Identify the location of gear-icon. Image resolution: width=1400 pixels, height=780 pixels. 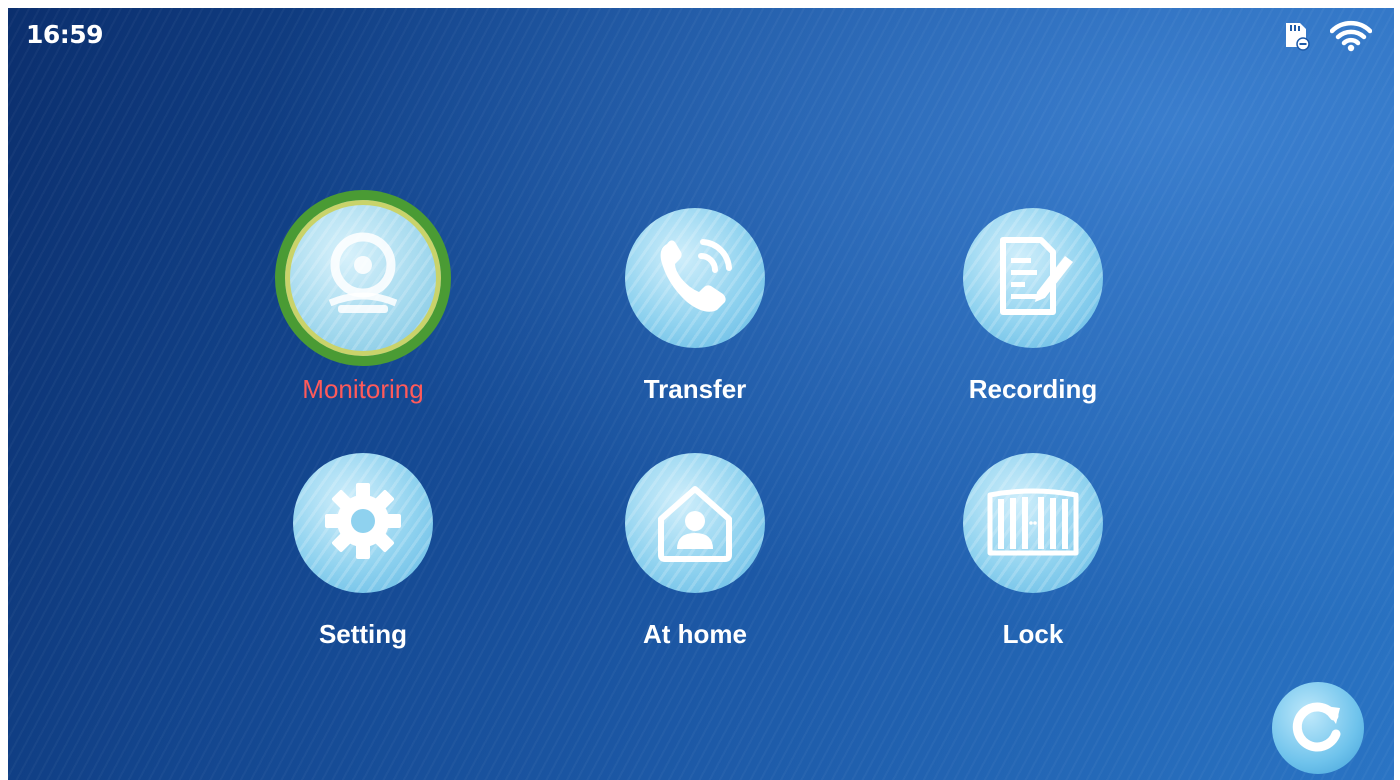
(363, 523).